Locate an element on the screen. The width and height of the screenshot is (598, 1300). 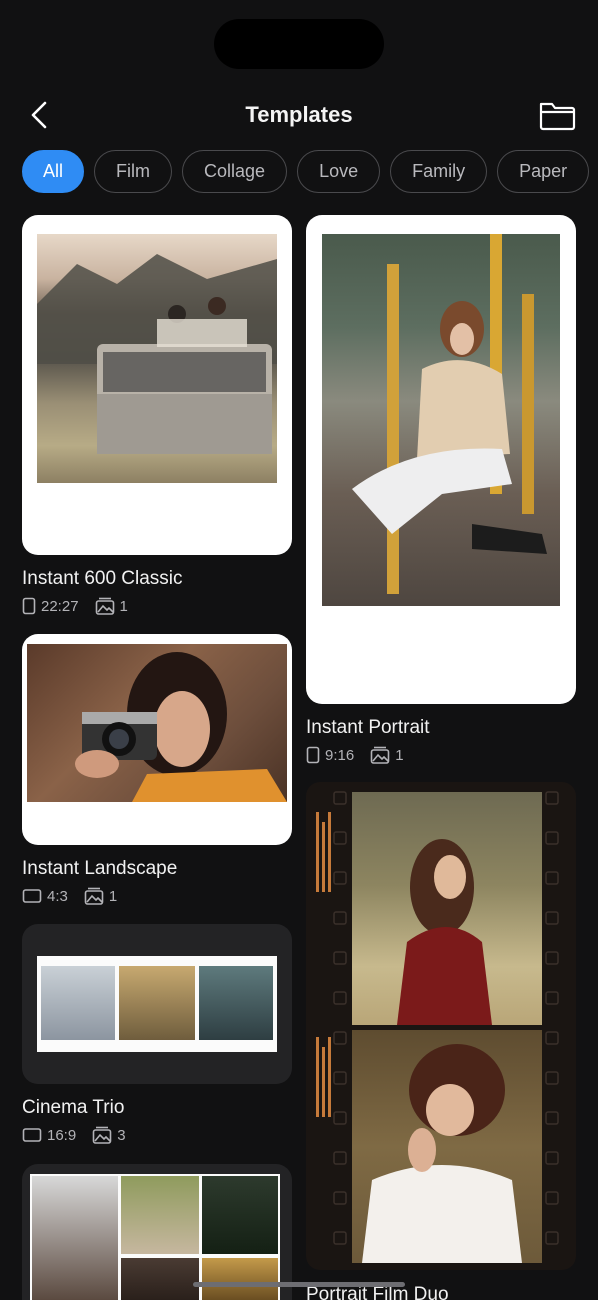
photo-count: 3 is located at coordinates (121, 1135).